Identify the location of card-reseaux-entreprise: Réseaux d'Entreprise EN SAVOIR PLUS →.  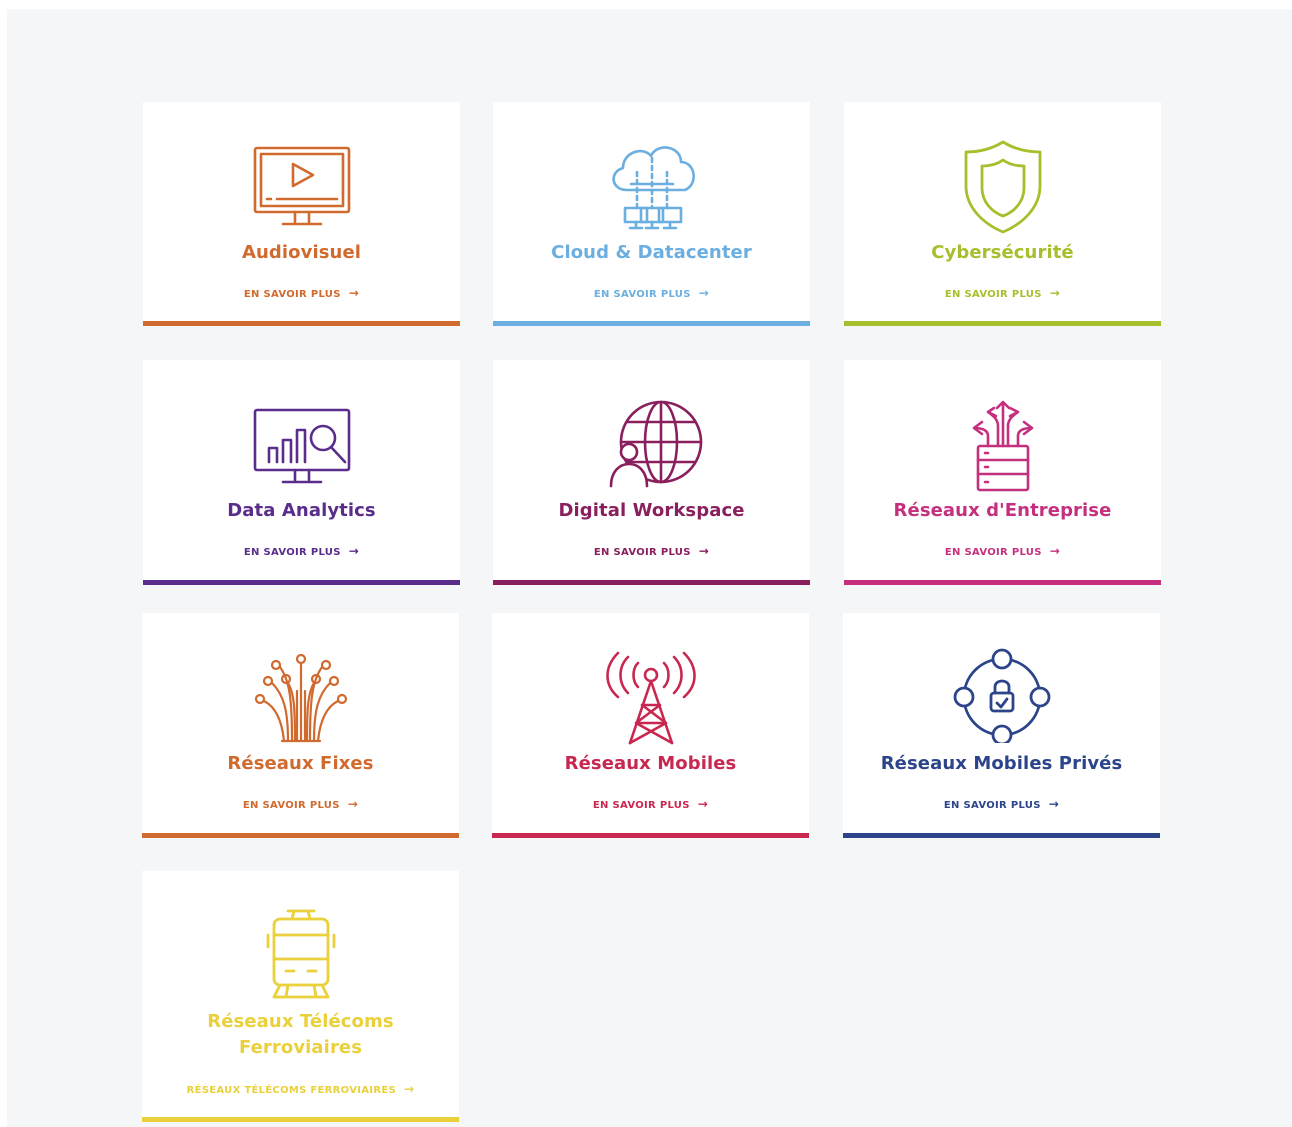
(1002, 472).